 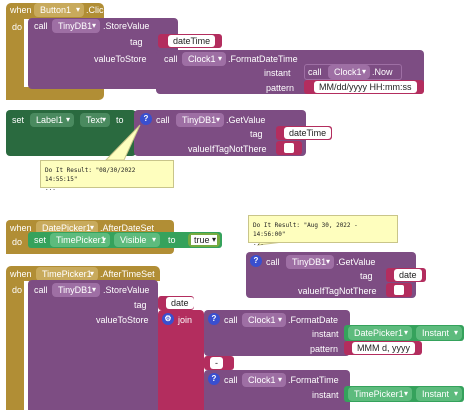 What do you see at coordinates (67, 274) in the screenshot?
I see `timepicker1-event-dropdown: TimePicker1` at bounding box center [67, 274].